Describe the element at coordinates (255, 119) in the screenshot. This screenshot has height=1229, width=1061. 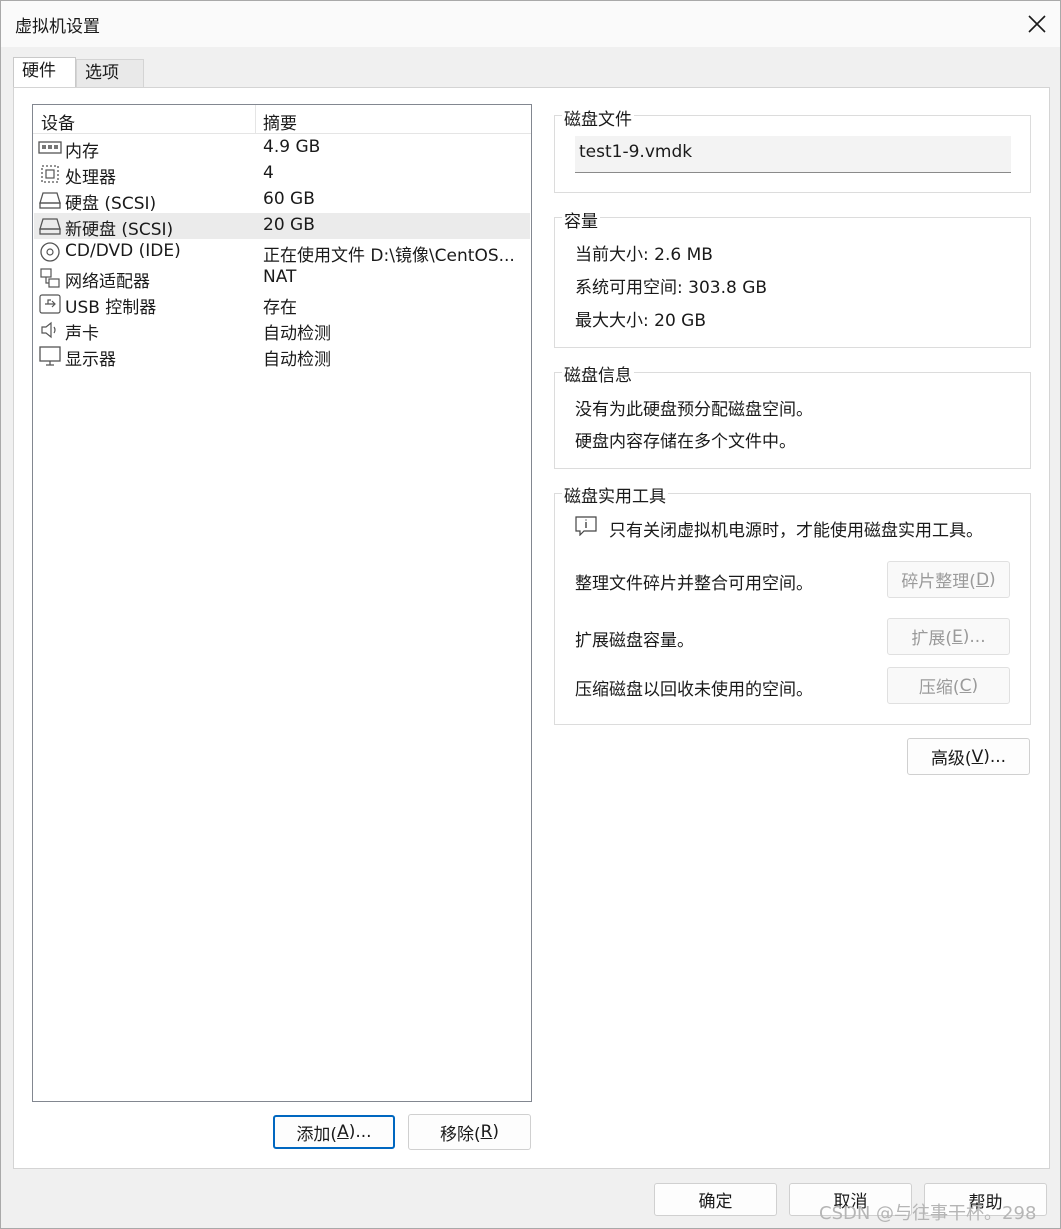
I see `column-divider` at that location.